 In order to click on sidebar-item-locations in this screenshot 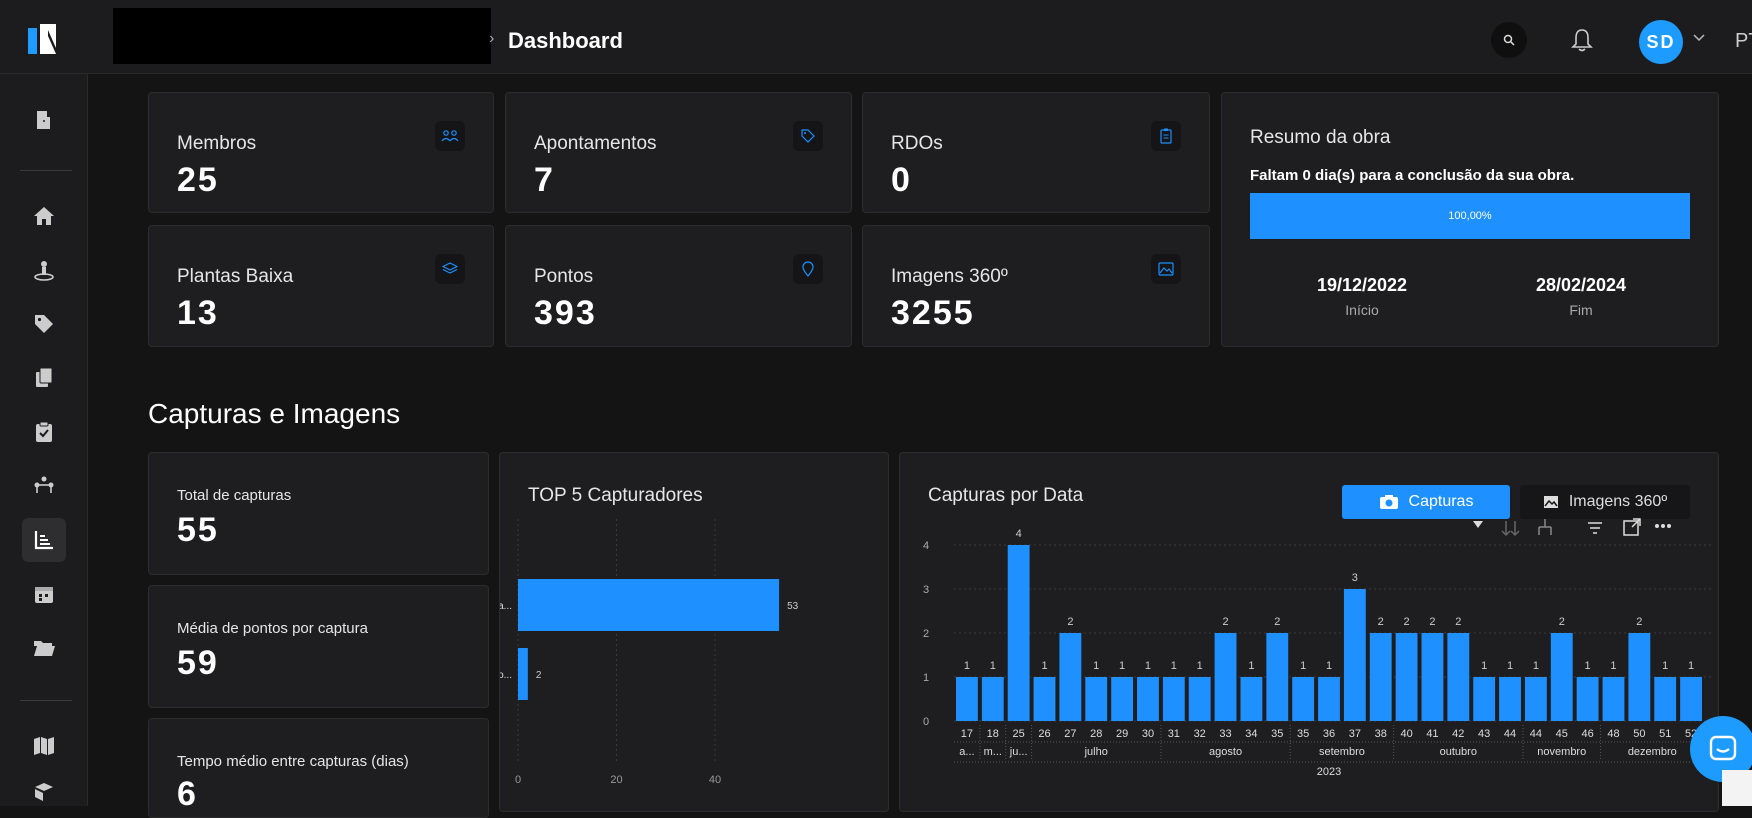, I will do `click(44, 270)`.